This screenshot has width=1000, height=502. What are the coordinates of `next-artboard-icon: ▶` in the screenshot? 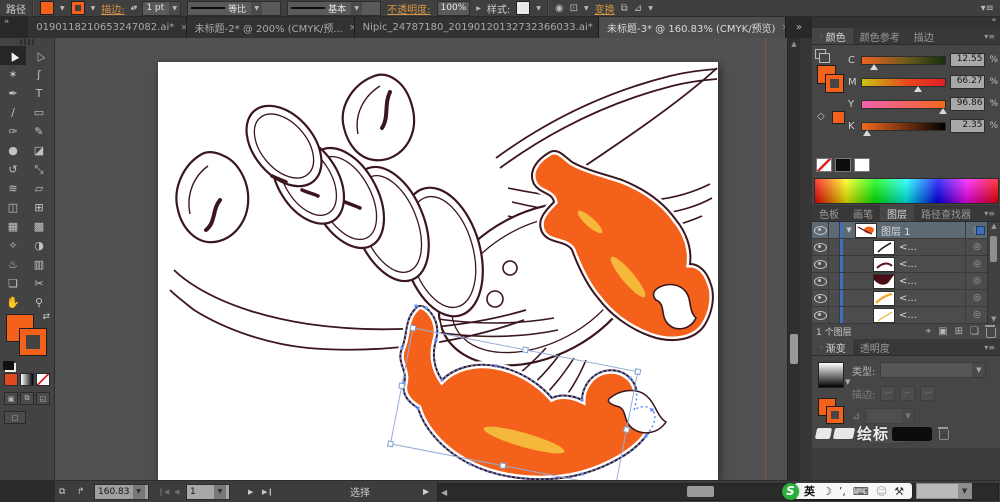 It's located at (250, 491).